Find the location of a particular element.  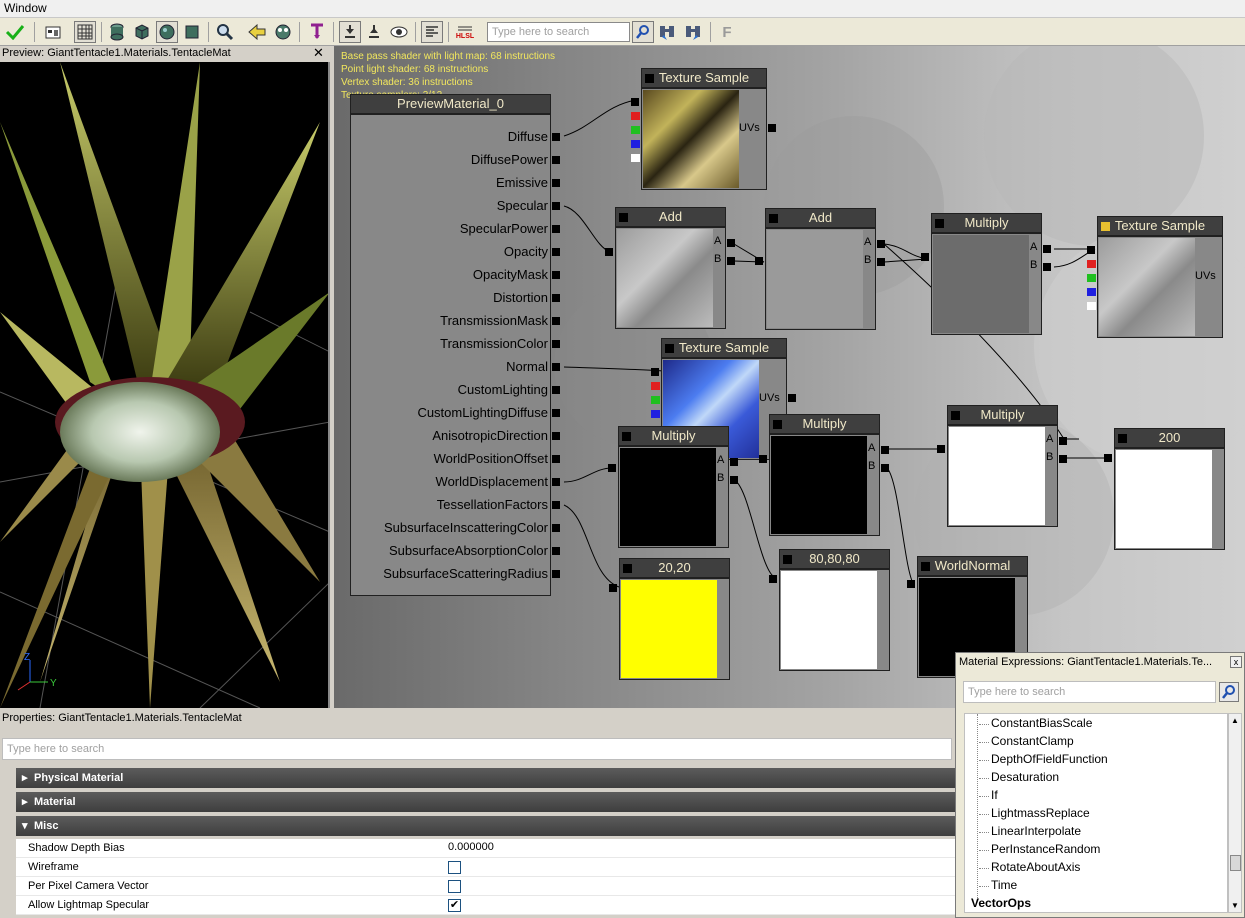

scroll-down-icon: ▼ is located at coordinates (1235, 905).